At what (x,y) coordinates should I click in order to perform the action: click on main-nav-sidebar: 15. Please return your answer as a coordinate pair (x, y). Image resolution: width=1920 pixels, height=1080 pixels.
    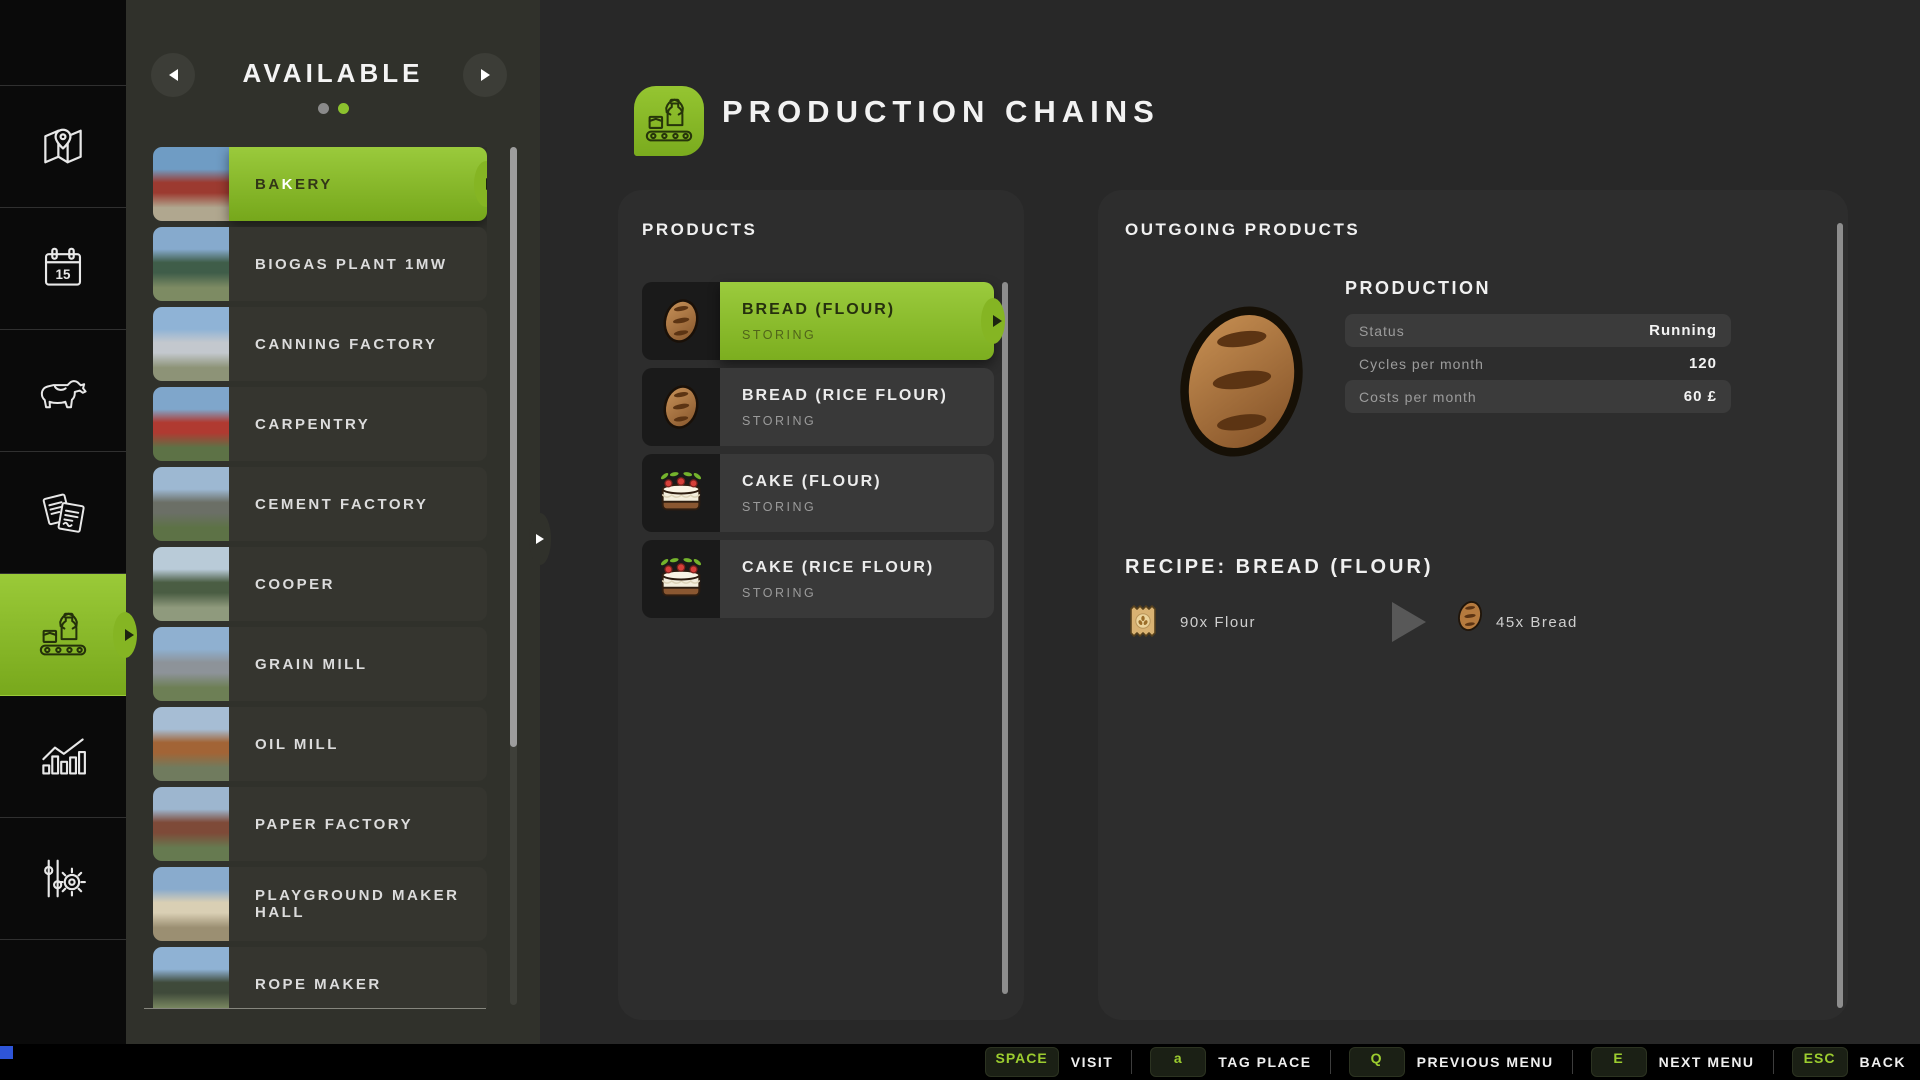
    Looking at the image, I should click on (68, 522).